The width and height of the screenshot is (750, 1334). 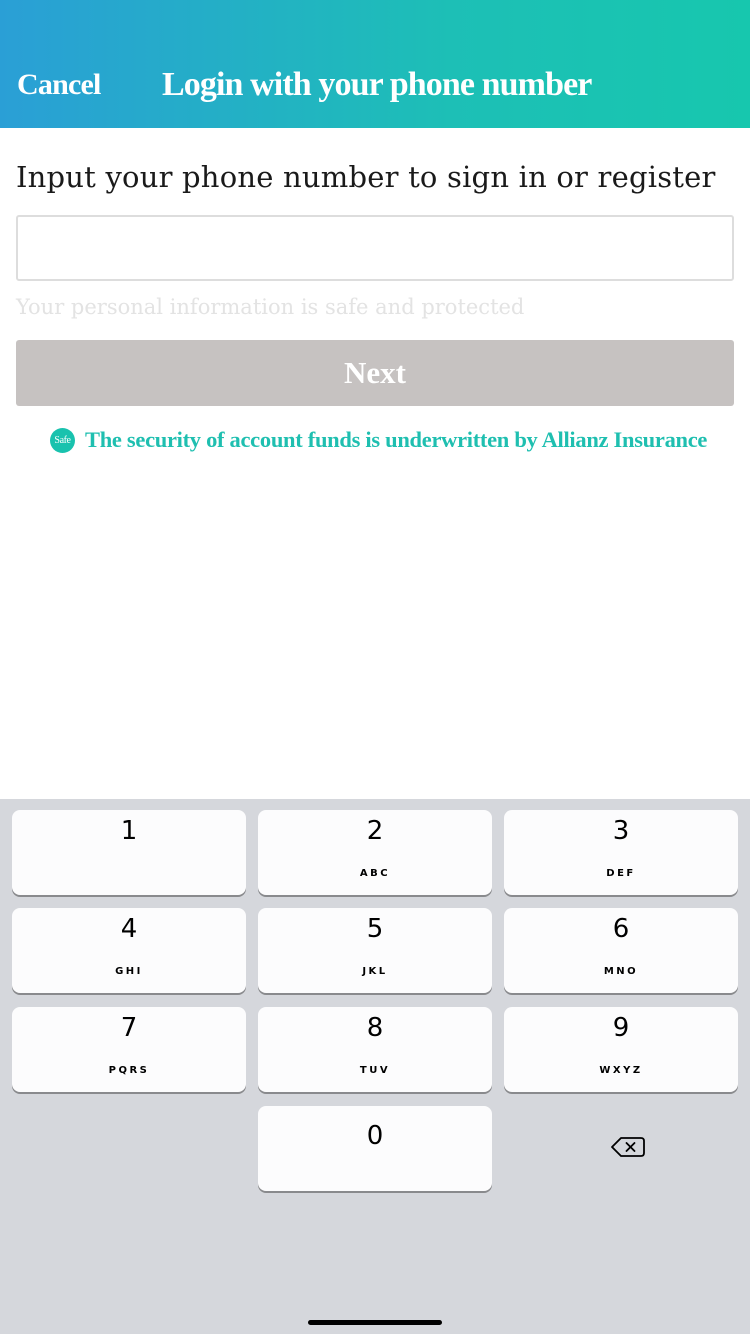 What do you see at coordinates (621, 831) in the screenshot?
I see `key-digit: 3` at bounding box center [621, 831].